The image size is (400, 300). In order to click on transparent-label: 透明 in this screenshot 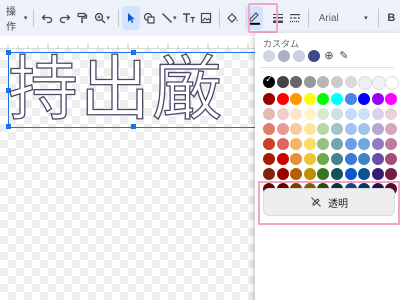, I will do `click(338, 204)`.